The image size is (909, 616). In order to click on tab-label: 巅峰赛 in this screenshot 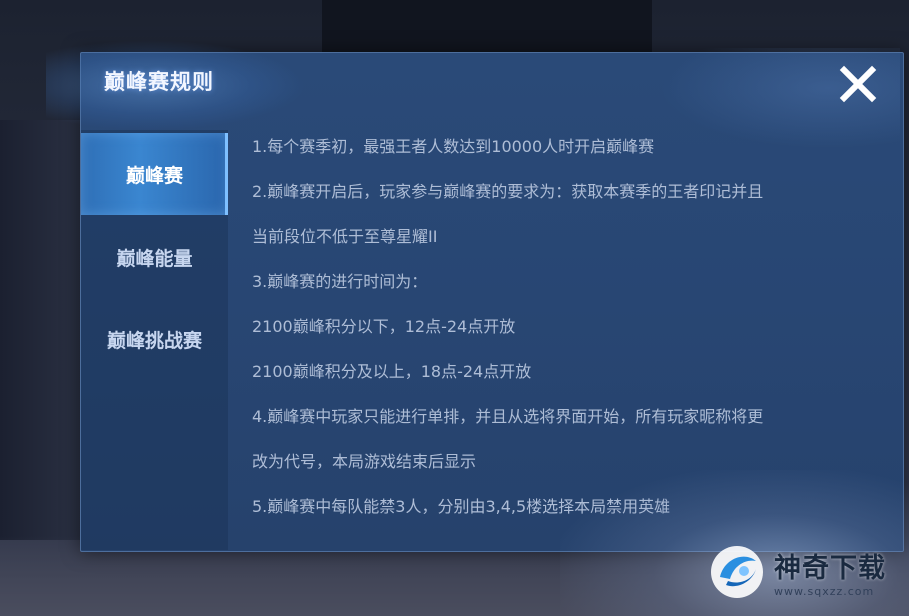, I will do `click(154, 175)`.